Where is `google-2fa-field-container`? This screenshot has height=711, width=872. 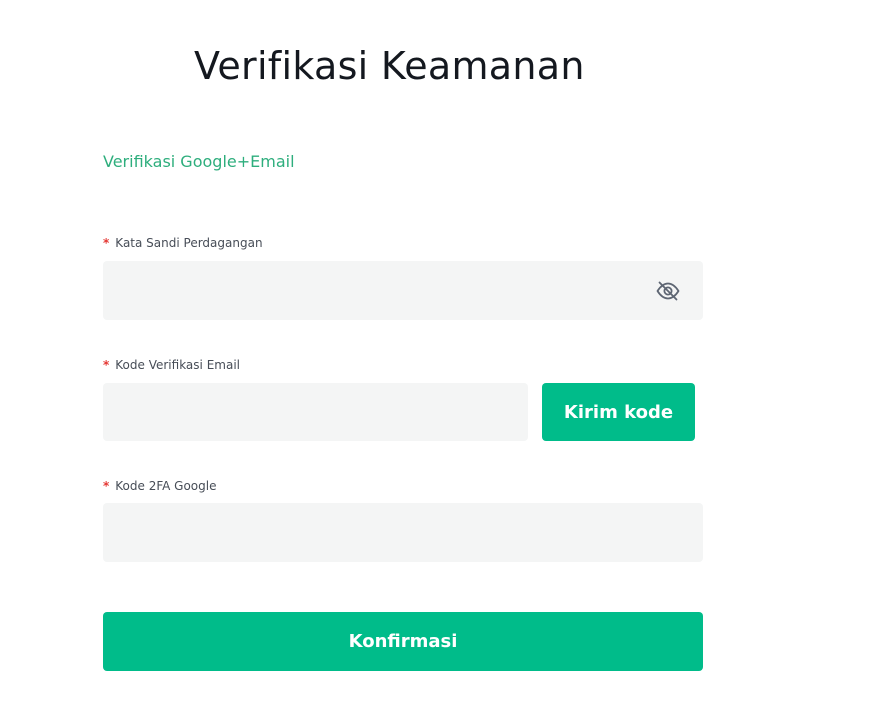
google-2fa-field-container is located at coordinates (403, 532).